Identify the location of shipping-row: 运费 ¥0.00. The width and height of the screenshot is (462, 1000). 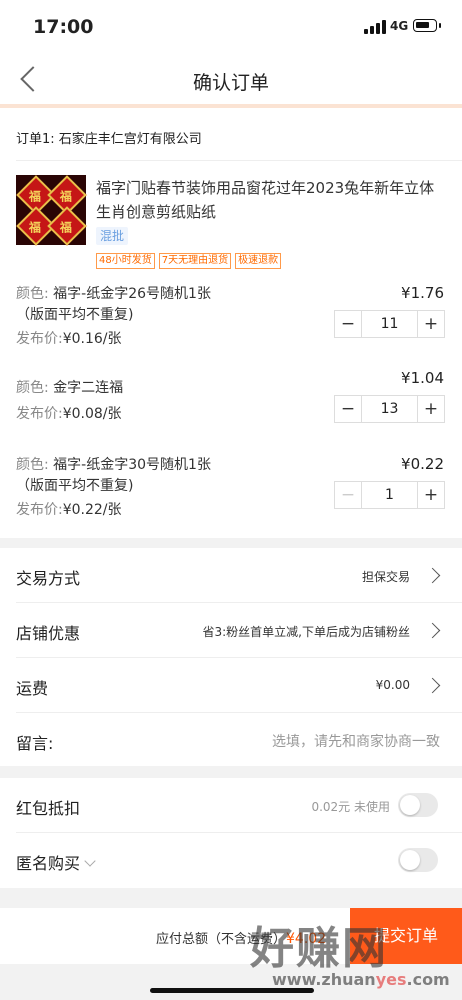
(231, 685).